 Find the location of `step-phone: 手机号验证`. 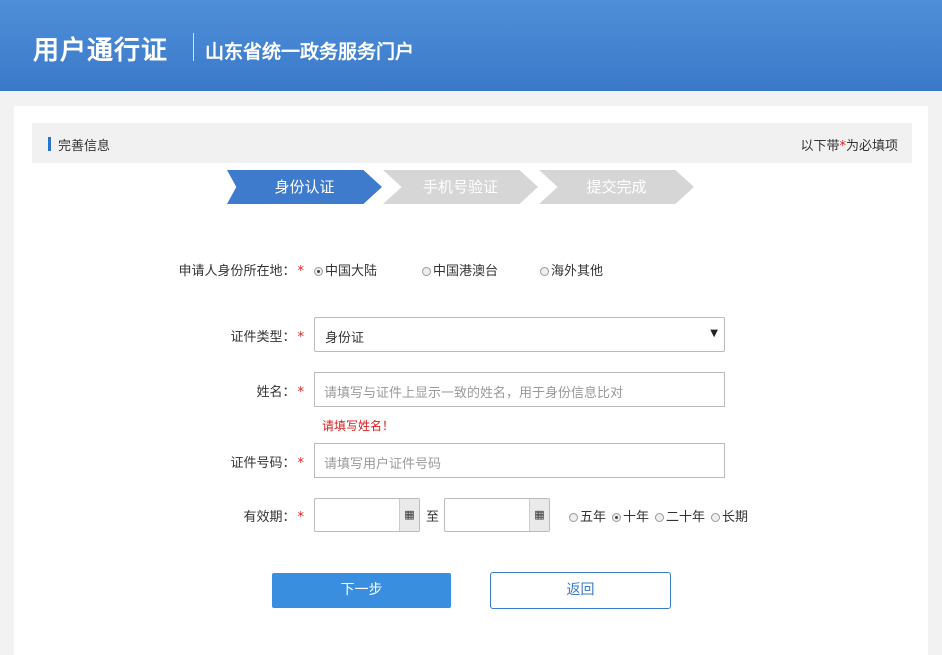

step-phone: 手机号验证 is located at coordinates (460, 187).